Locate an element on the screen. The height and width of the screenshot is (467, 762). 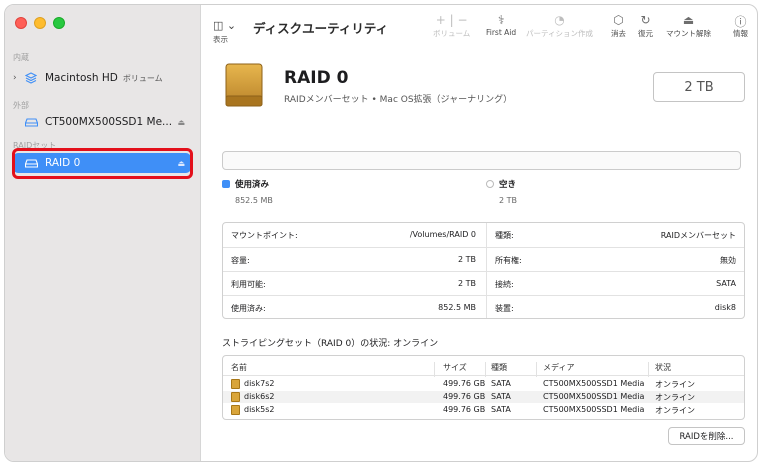
free-swatch is located at coordinates (490, 184).